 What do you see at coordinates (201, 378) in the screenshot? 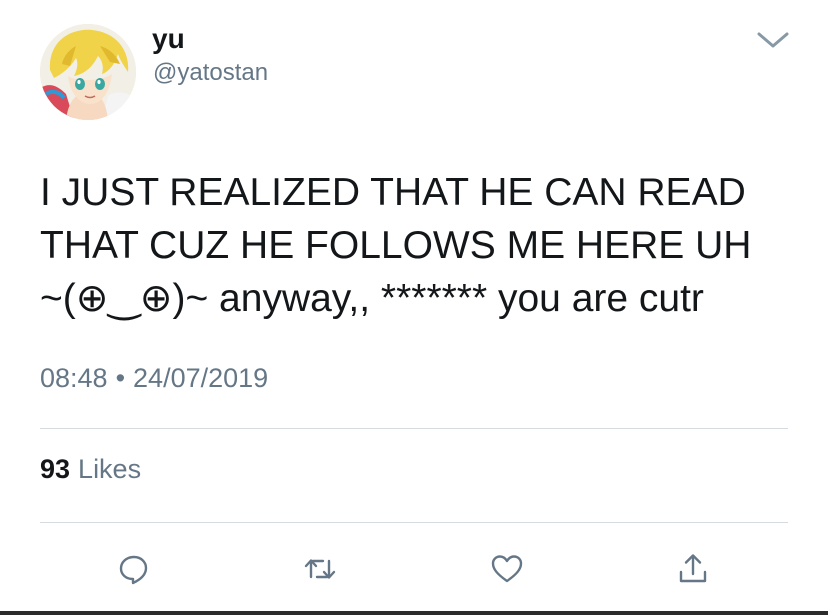
I see `tweet-date: 24/07/2019` at bounding box center [201, 378].